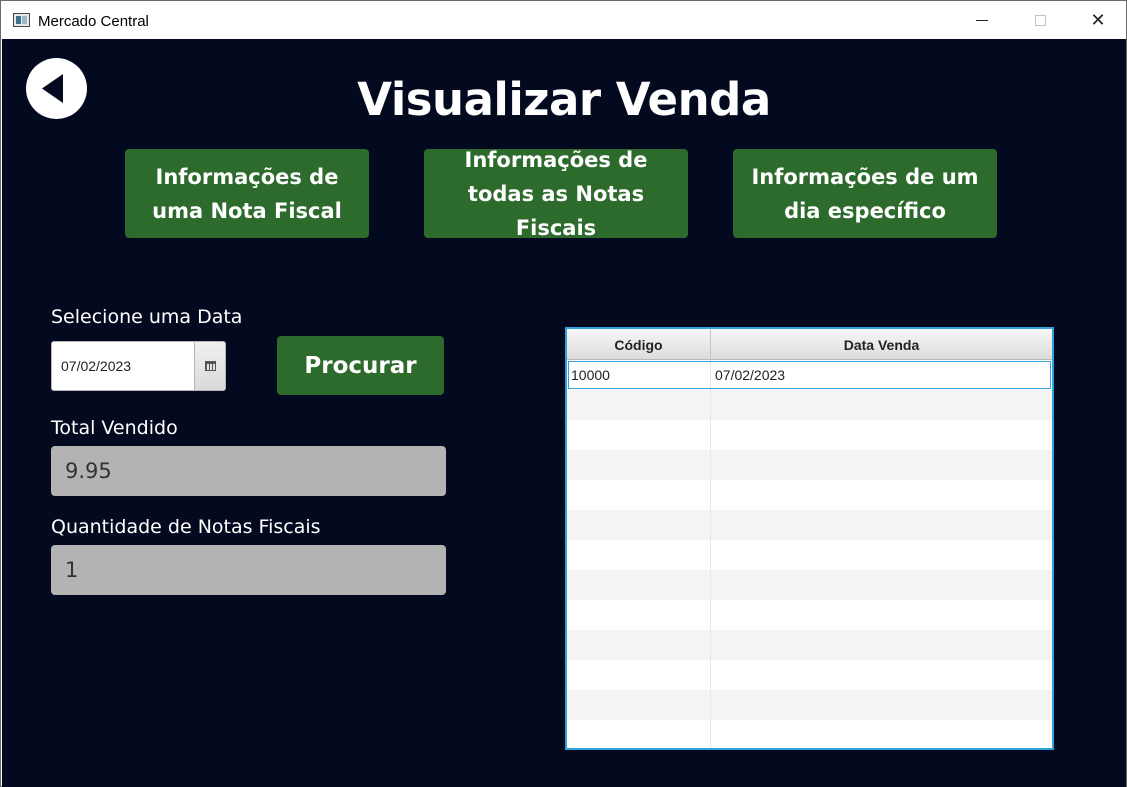  Describe the element at coordinates (750, 375) in the screenshot. I see `cell-data-venda: 07/02/2023` at that location.